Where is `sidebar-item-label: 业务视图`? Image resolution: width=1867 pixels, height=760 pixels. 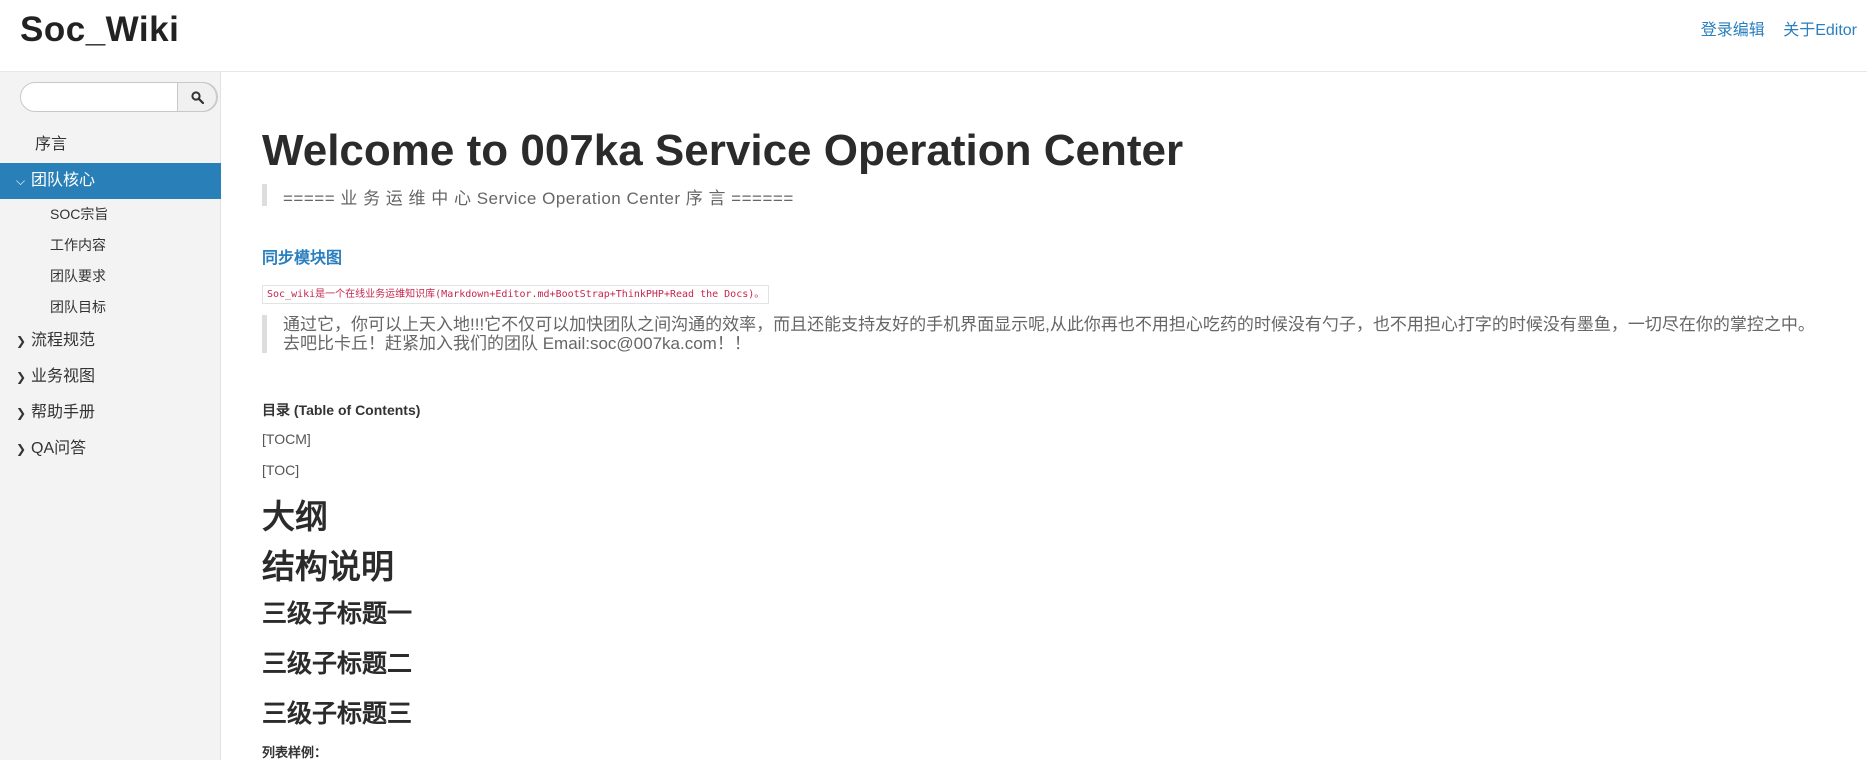 sidebar-item-label: 业务视图 is located at coordinates (63, 376).